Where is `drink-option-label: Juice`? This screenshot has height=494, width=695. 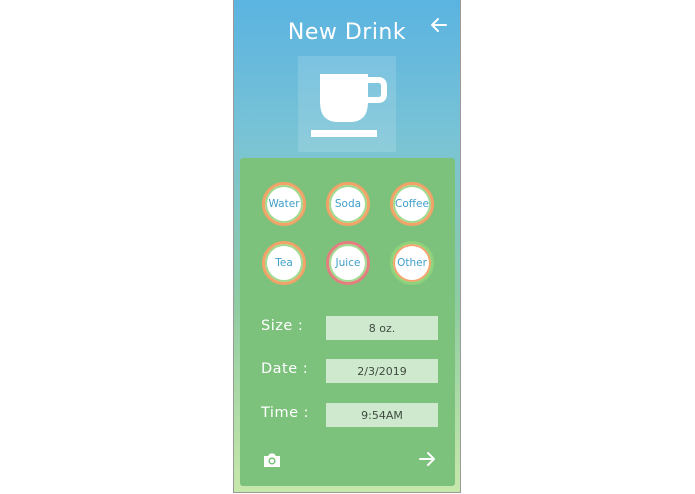 drink-option-label: Juice is located at coordinates (348, 263).